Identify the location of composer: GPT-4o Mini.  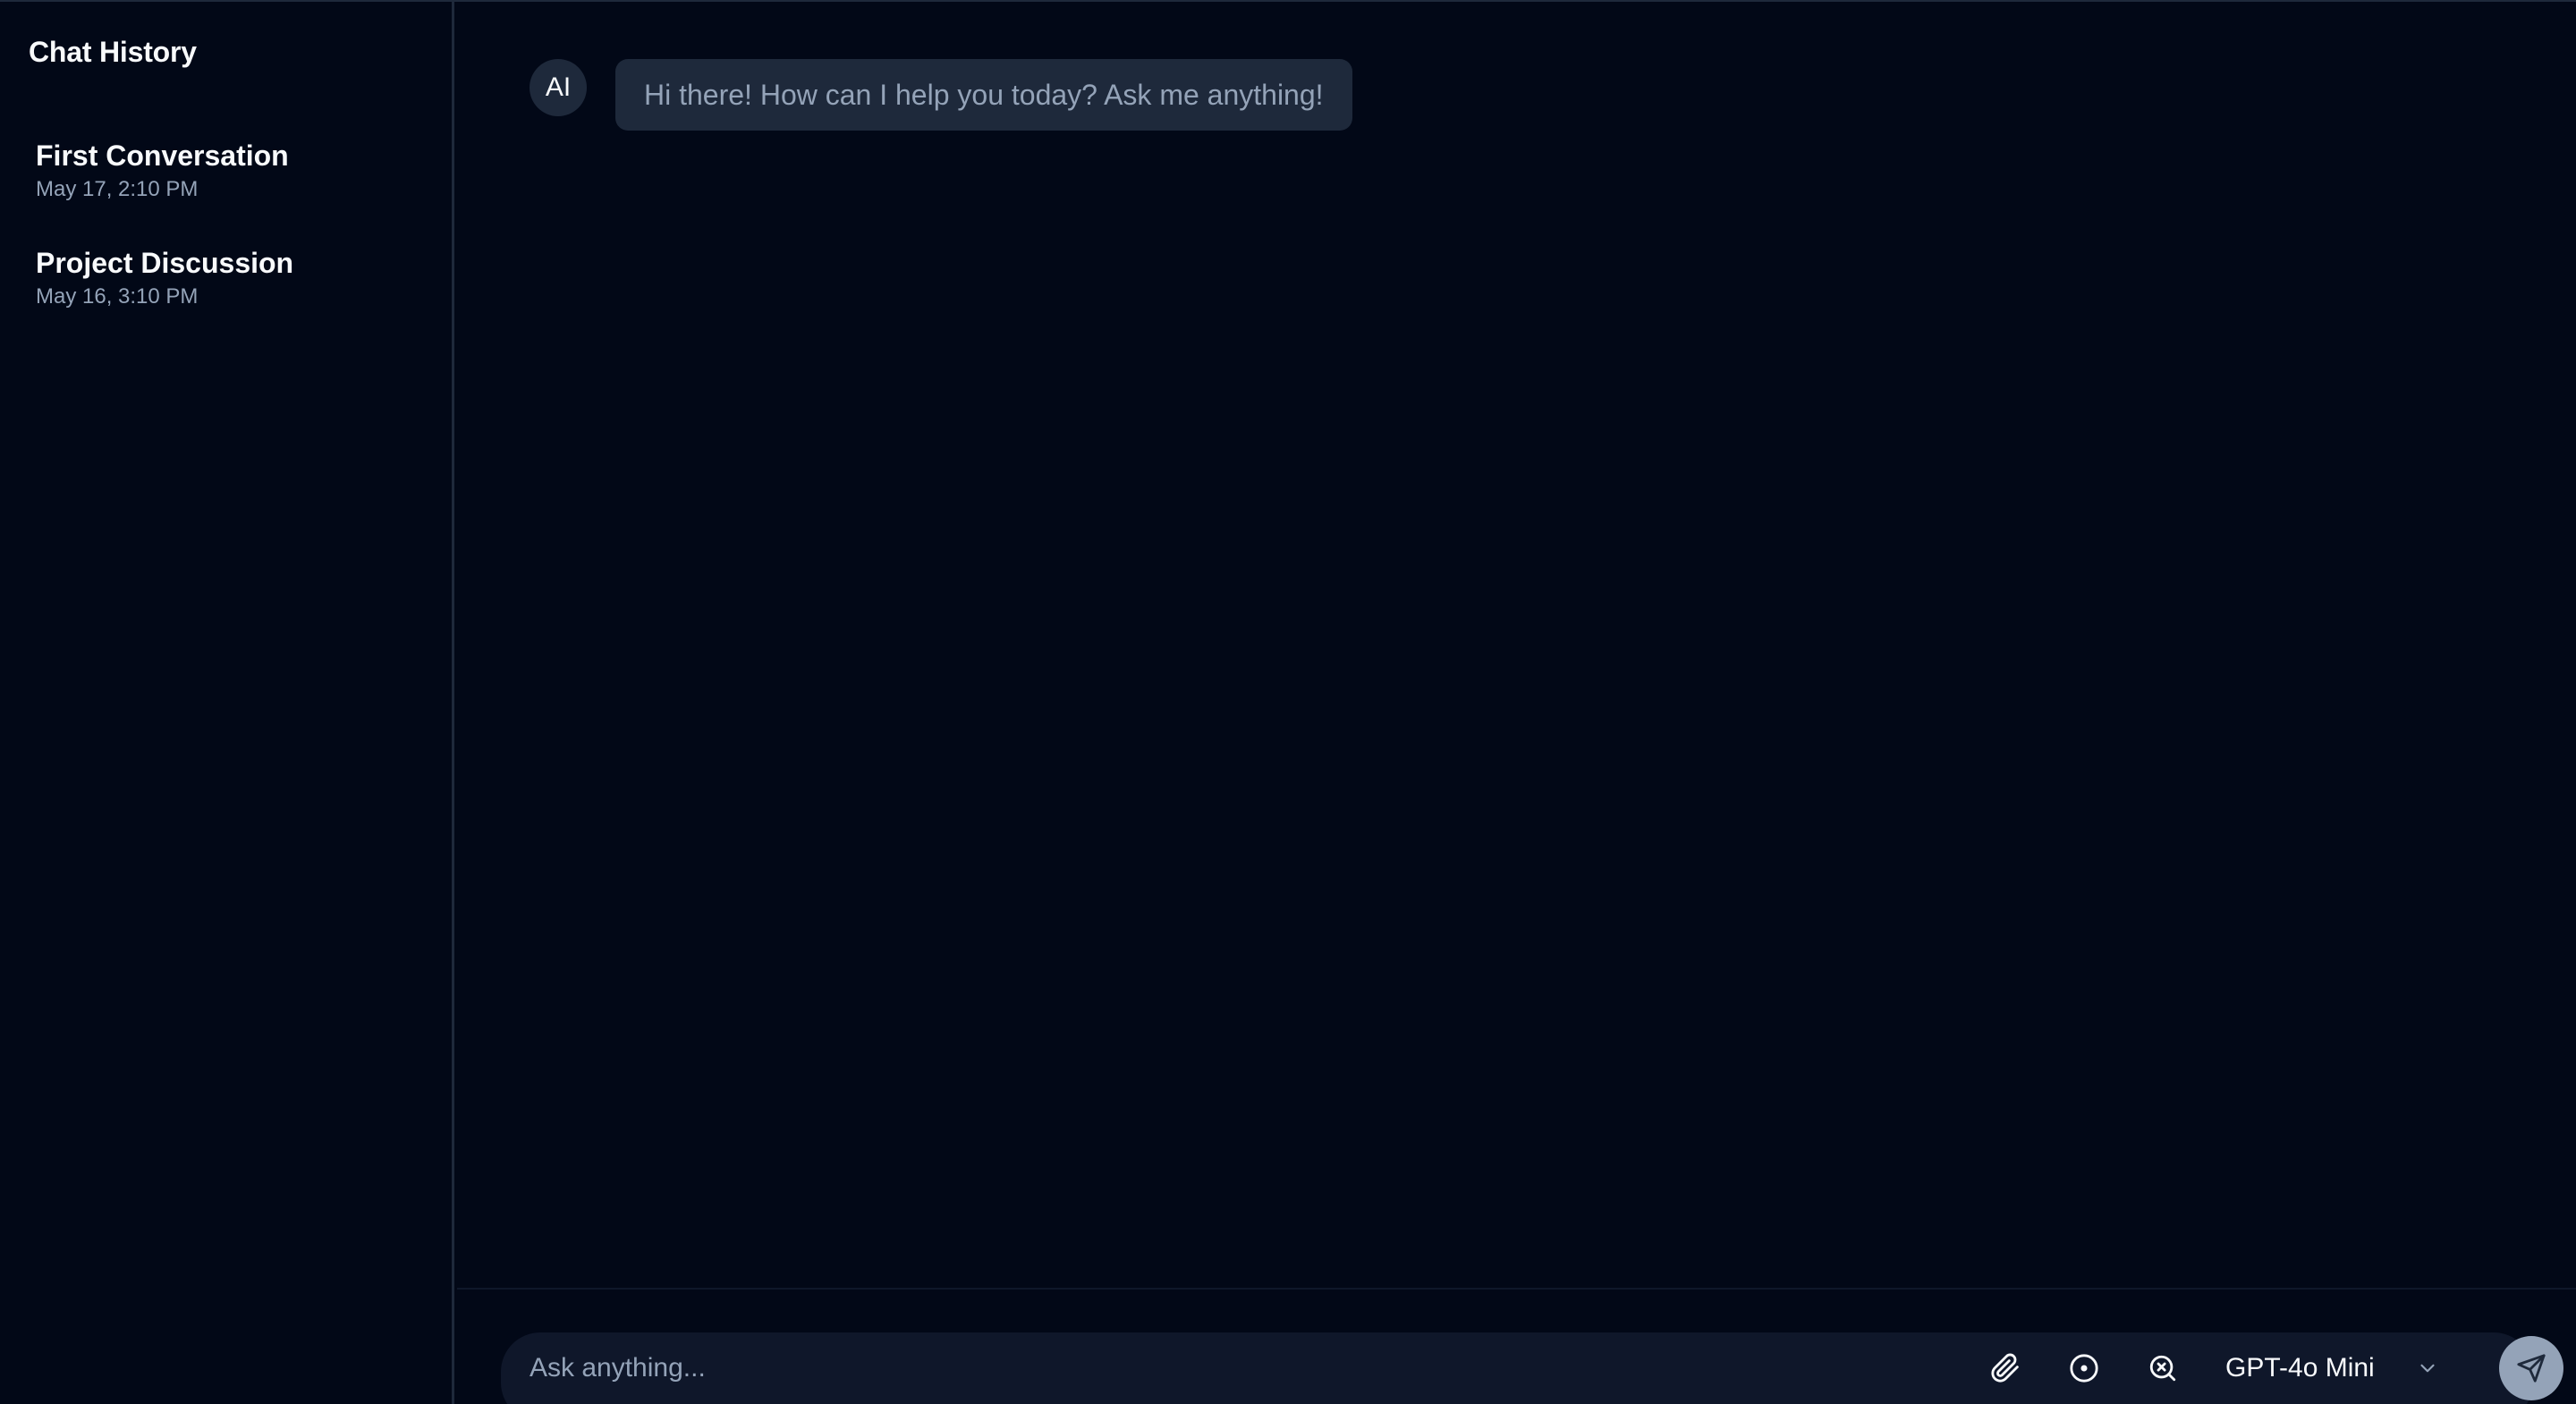
(1532, 1368).